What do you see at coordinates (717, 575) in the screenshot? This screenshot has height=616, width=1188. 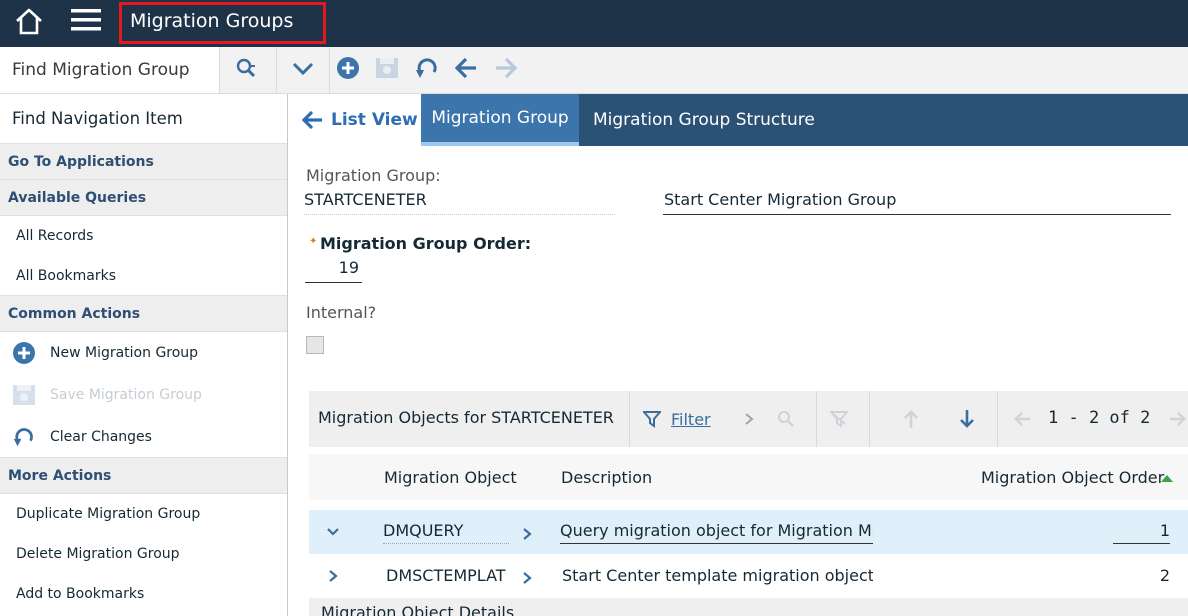 I see `description-cell: Start Center template migration object f` at bounding box center [717, 575].